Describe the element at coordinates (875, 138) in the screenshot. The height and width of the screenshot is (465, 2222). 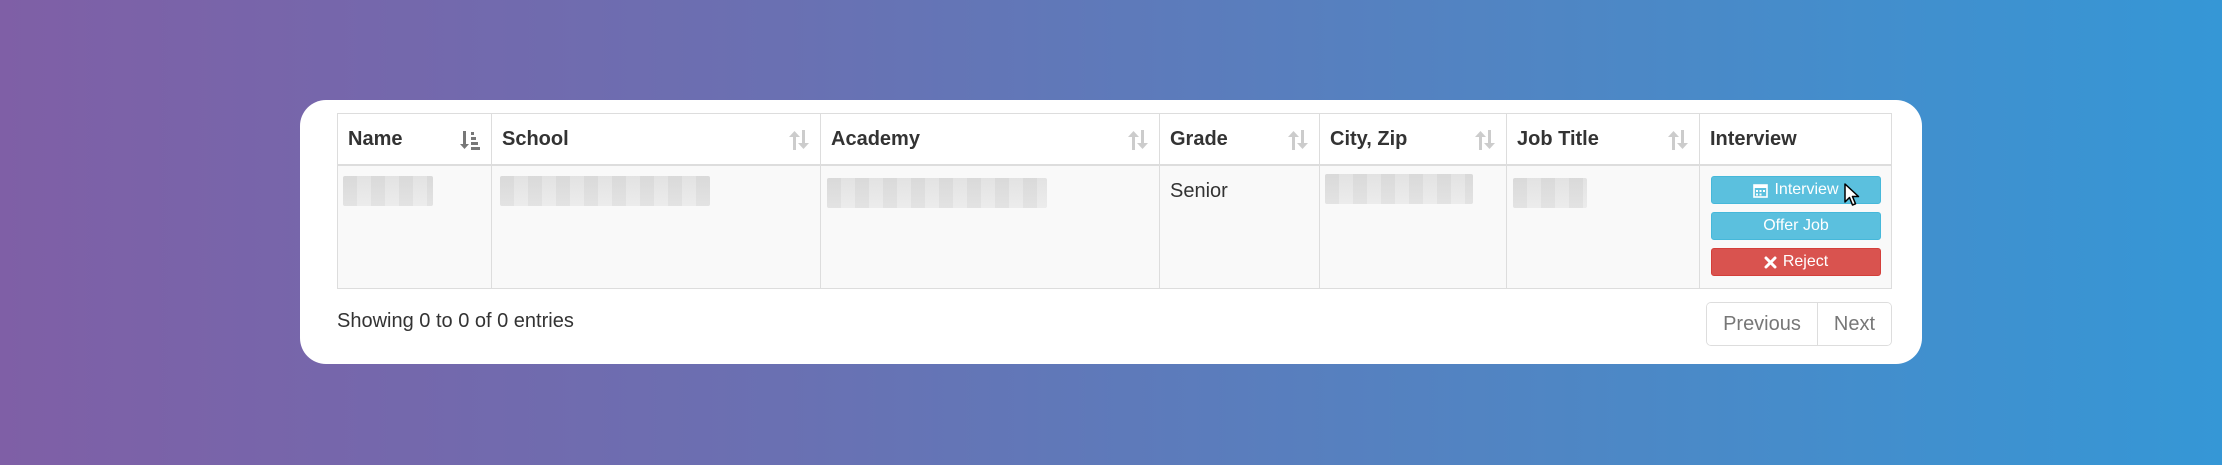
I see `column-label: Academy` at that location.